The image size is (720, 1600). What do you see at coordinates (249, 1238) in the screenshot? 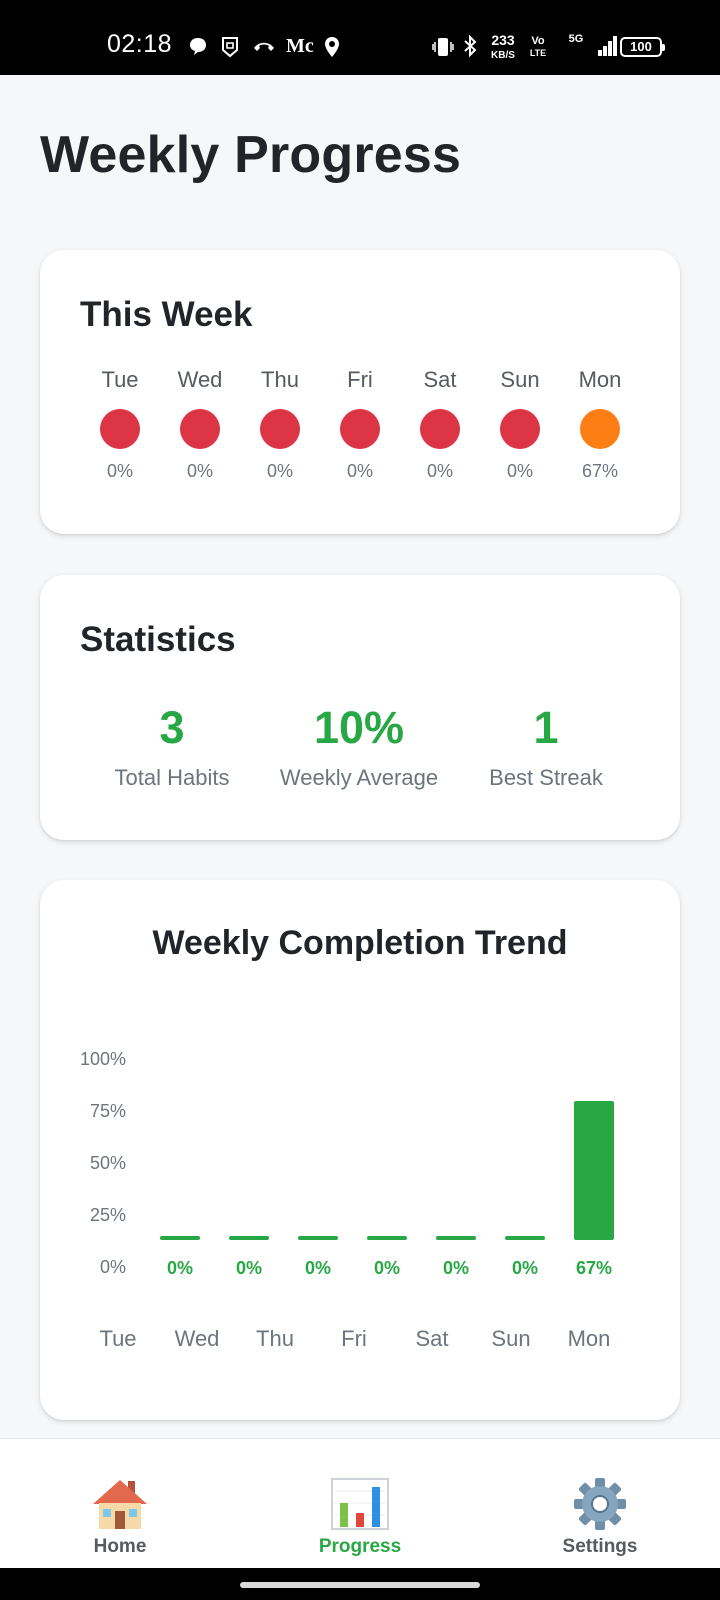
I see `bar-wed` at bounding box center [249, 1238].